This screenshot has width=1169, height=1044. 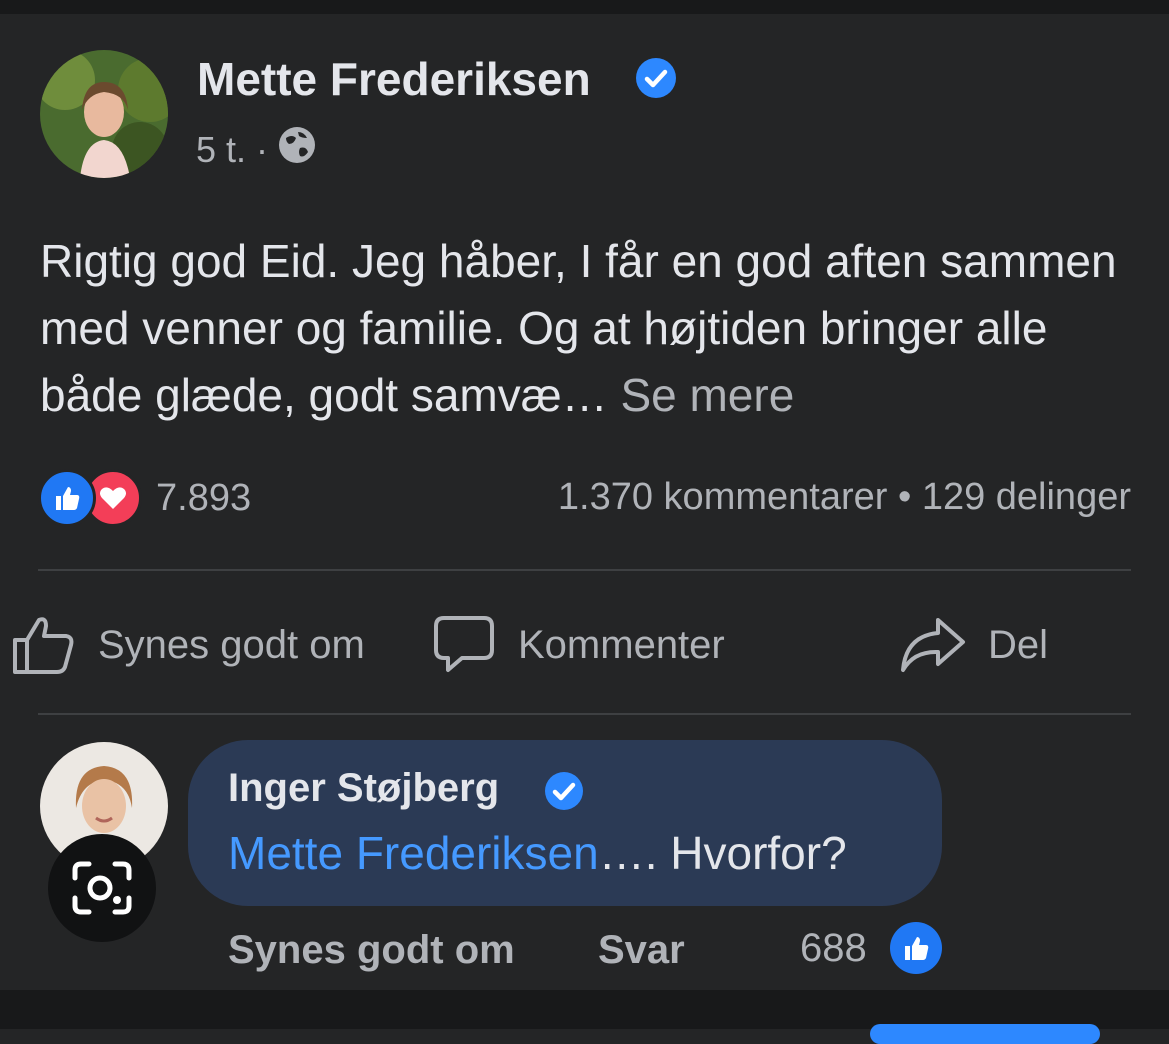 What do you see at coordinates (67, 498) in the screenshot?
I see `like-reaction-icon` at bounding box center [67, 498].